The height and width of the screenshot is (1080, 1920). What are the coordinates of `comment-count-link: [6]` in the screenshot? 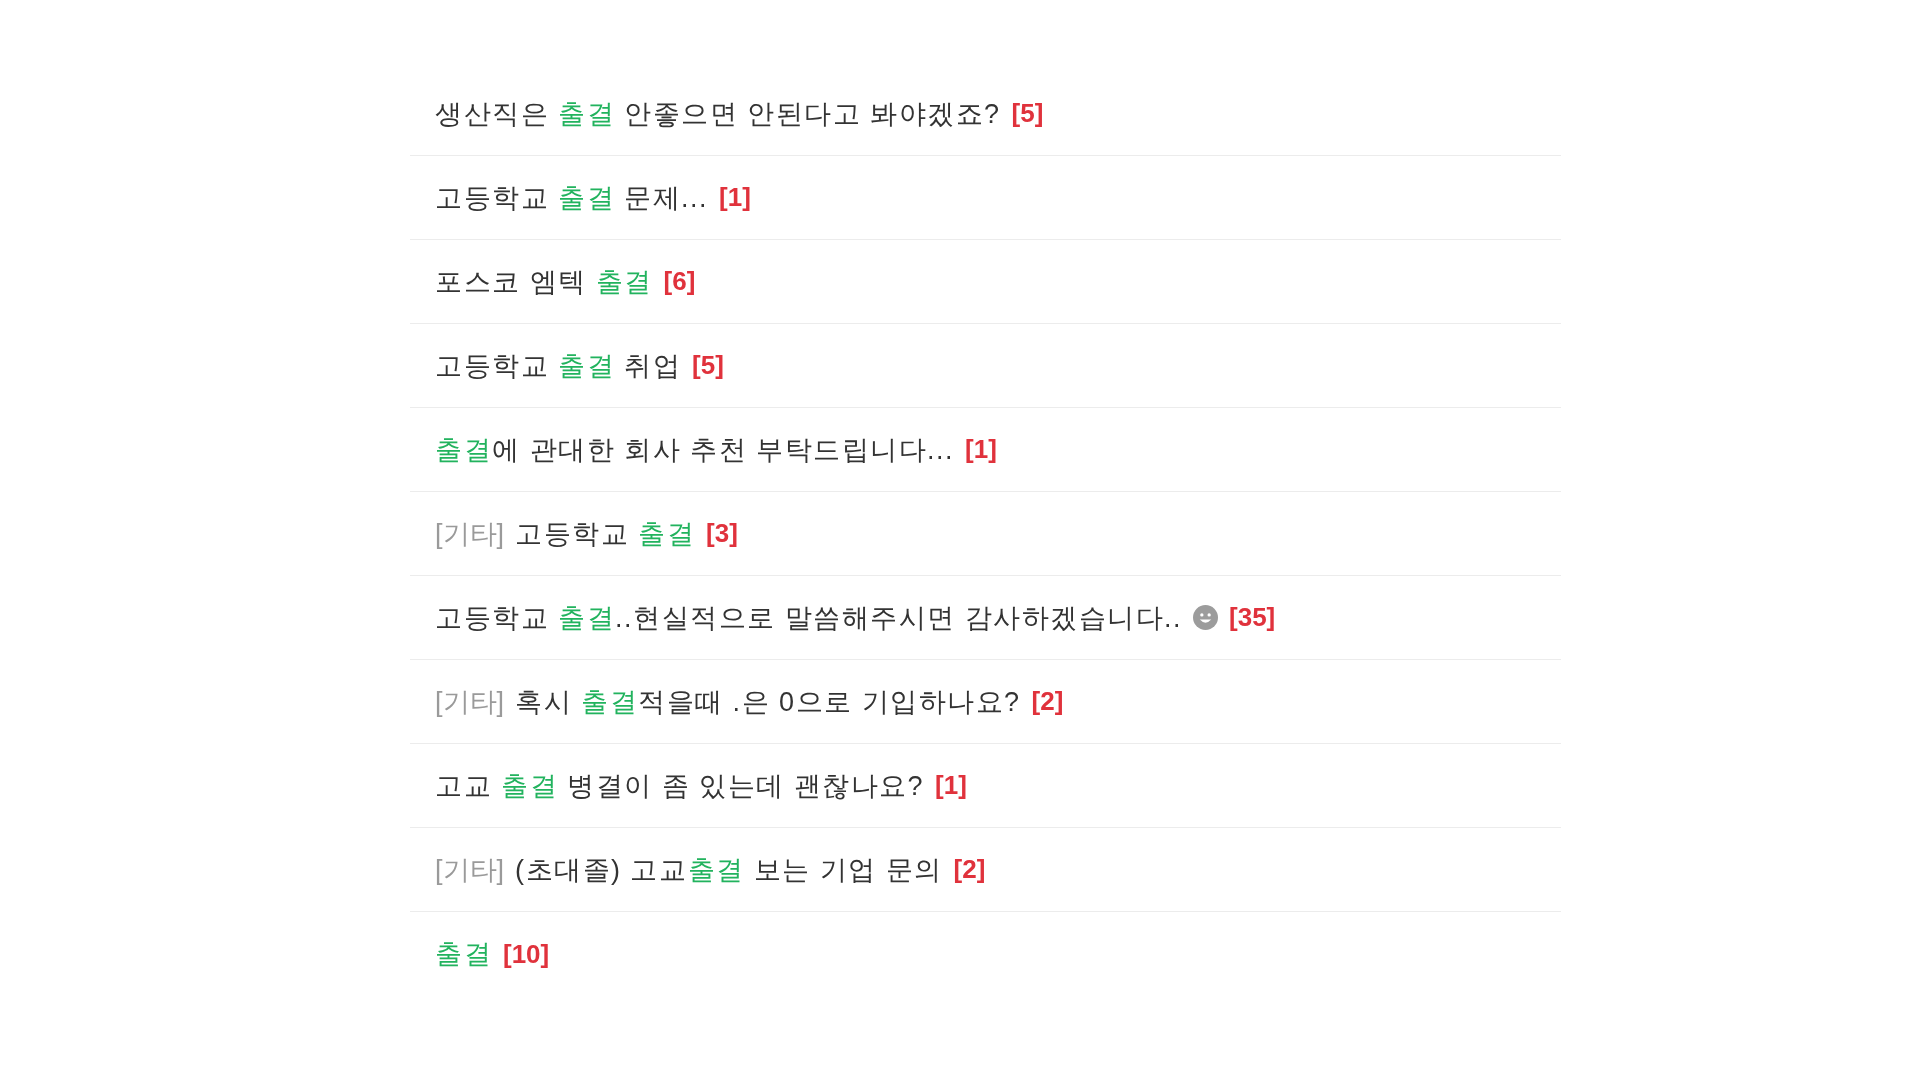 It's located at (679, 281).